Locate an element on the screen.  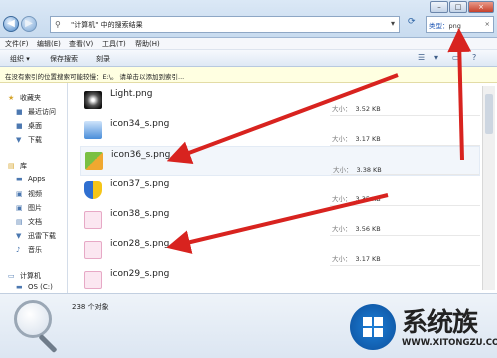
burn-button: 刻录 is located at coordinates (103, 59).